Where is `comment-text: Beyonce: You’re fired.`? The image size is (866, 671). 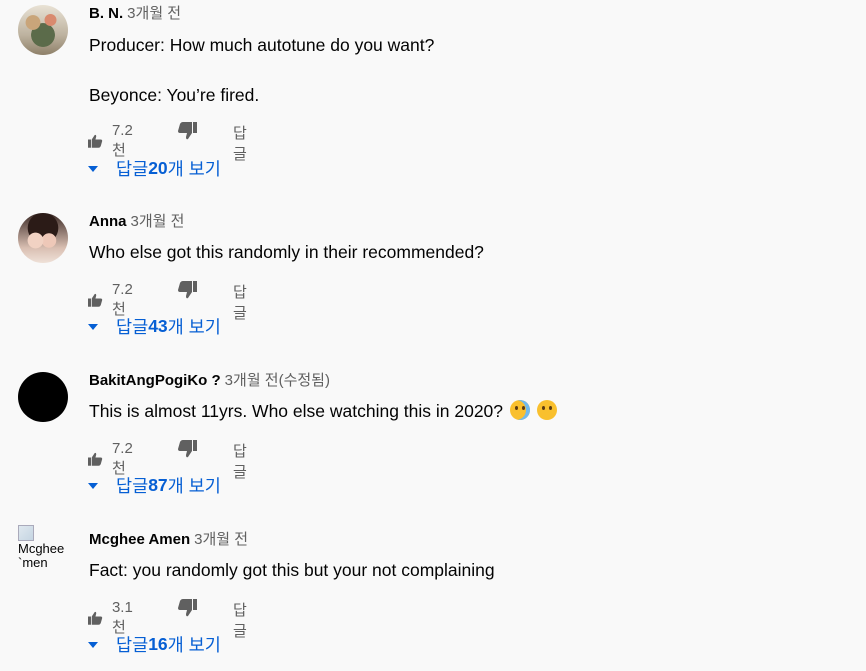
comment-text: Beyonce: You’re fired. is located at coordinates (174, 95).